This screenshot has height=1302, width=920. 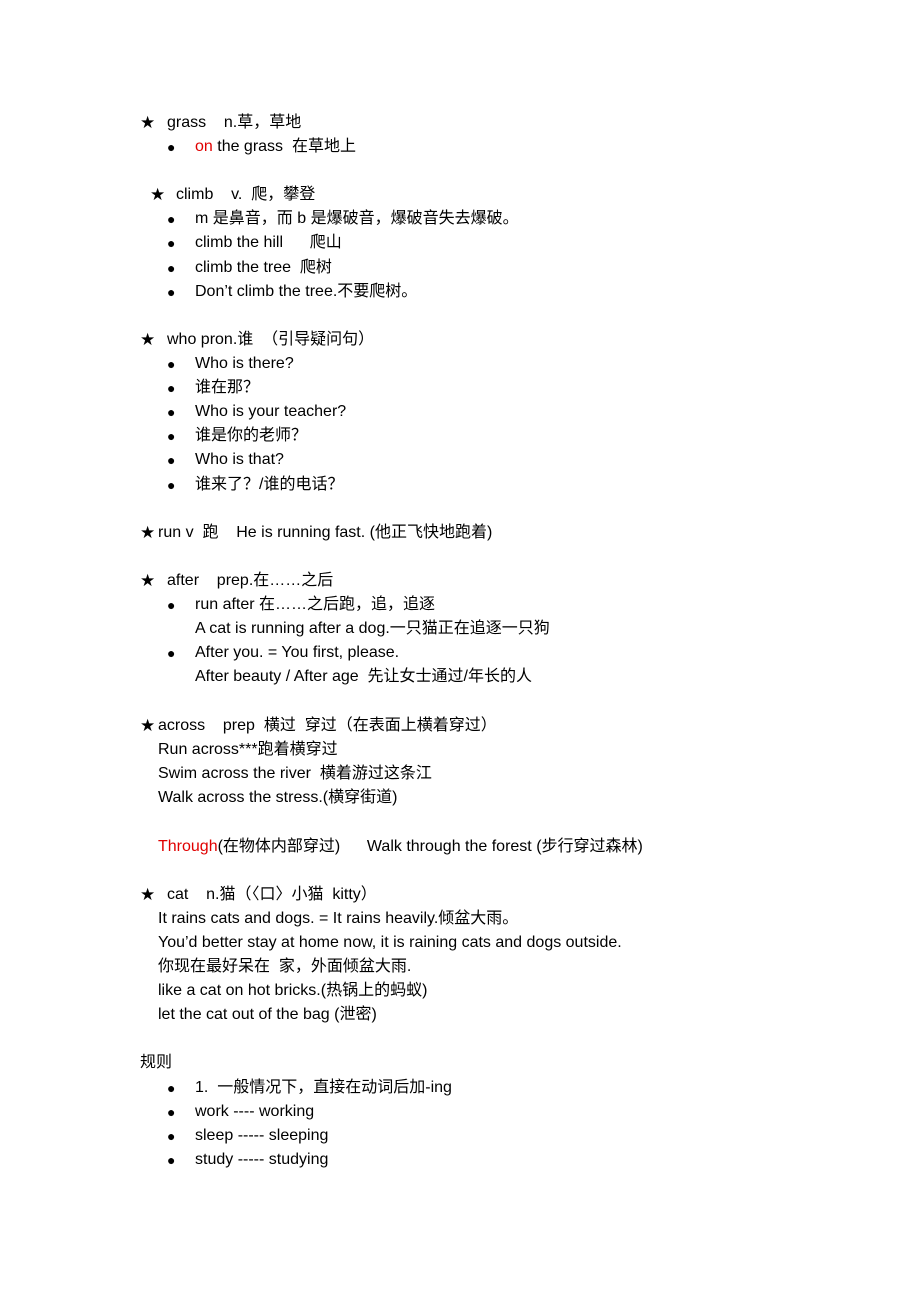 I want to click on entry-line: 1. 一般情况下，直接在动词后加-ing, so click(x=323, y=1088).